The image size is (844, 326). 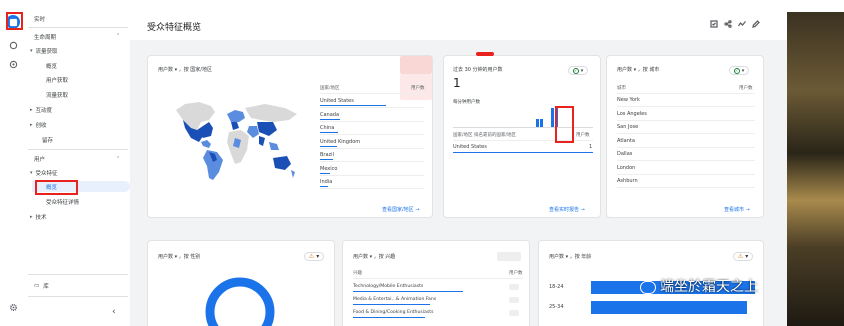 I want to click on sidebar-item-label: 技术, so click(x=41, y=217).